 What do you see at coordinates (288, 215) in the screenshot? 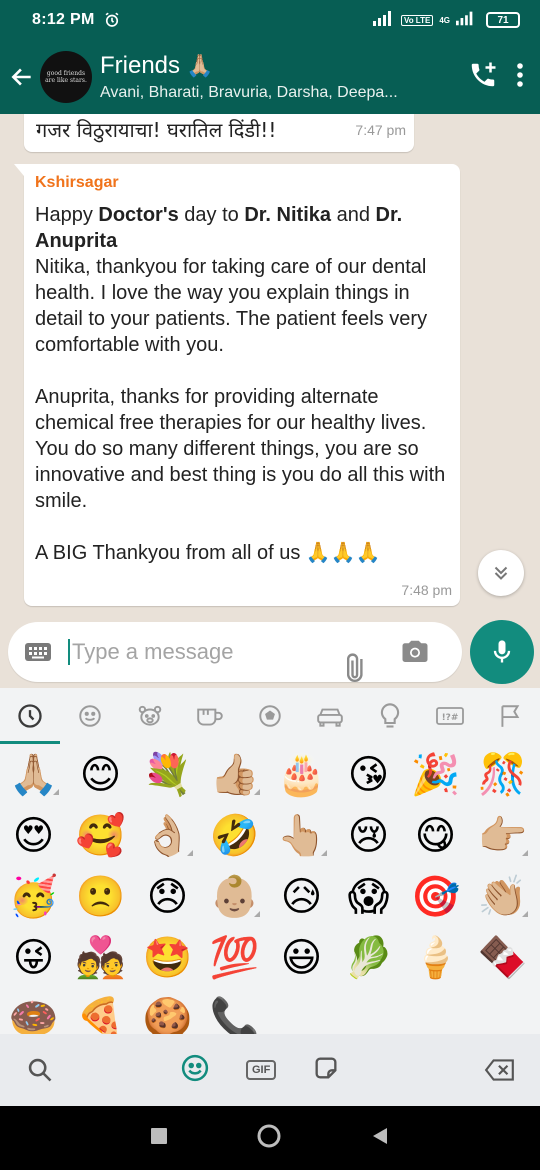
I see `greeting-bold-nitika: Dr. Nitika` at bounding box center [288, 215].